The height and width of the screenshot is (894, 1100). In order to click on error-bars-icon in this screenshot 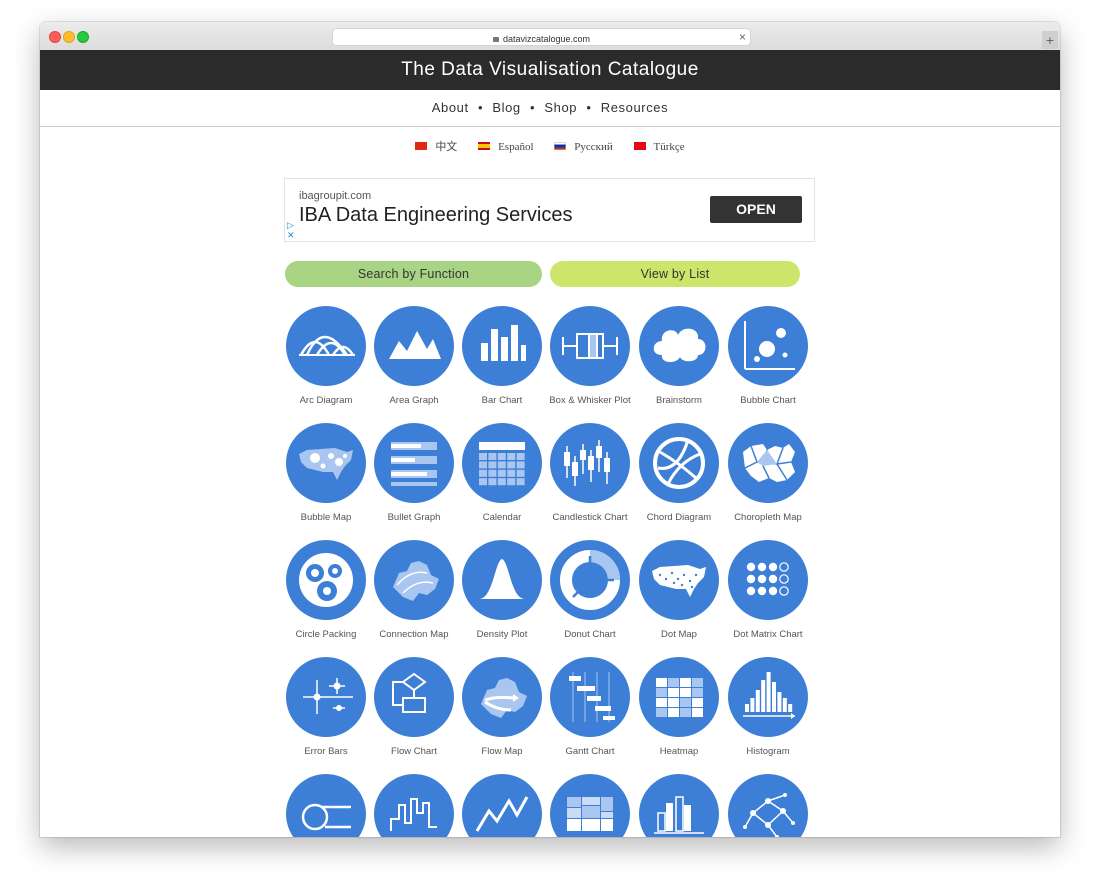, I will do `click(326, 697)`.